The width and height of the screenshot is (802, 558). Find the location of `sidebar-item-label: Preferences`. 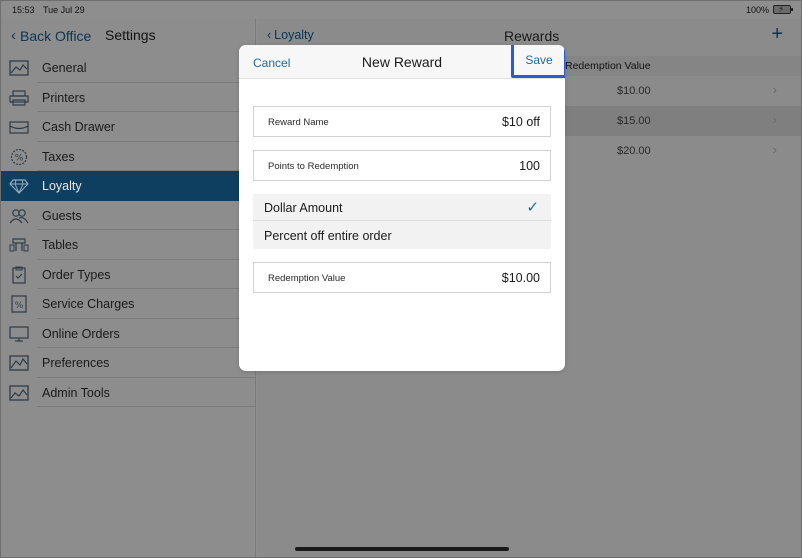

sidebar-item-label: Preferences is located at coordinates (76, 363).